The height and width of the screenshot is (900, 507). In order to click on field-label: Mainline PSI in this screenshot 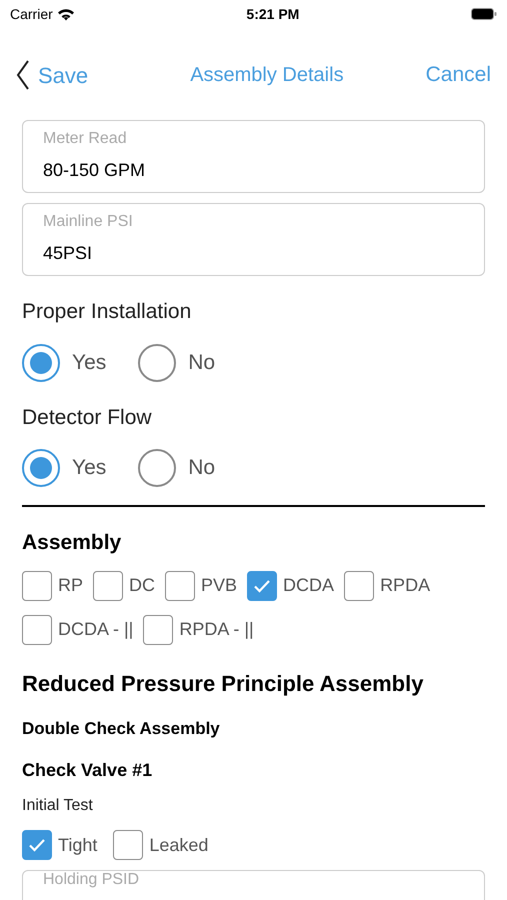, I will do `click(88, 222)`.